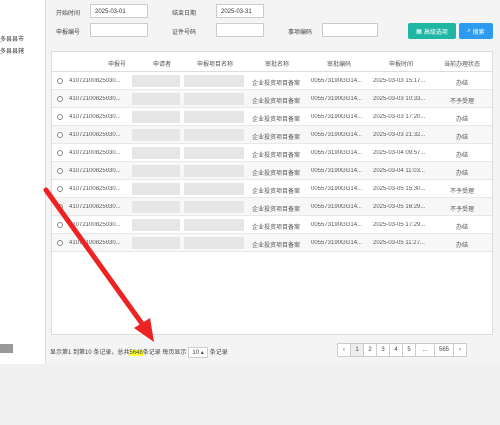  Describe the element at coordinates (144, 330) in the screenshot. I see `arrow-head` at that location.